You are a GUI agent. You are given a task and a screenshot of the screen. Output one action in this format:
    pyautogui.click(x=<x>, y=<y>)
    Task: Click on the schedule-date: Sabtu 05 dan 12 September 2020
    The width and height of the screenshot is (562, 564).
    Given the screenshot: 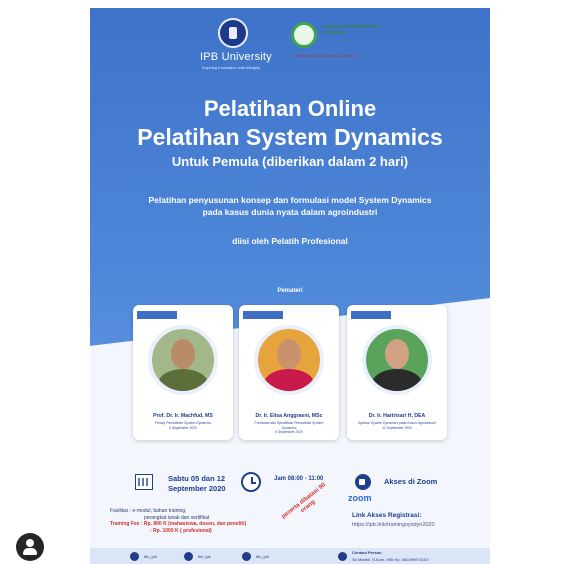 What is the action you would take?
    pyautogui.click(x=197, y=484)
    